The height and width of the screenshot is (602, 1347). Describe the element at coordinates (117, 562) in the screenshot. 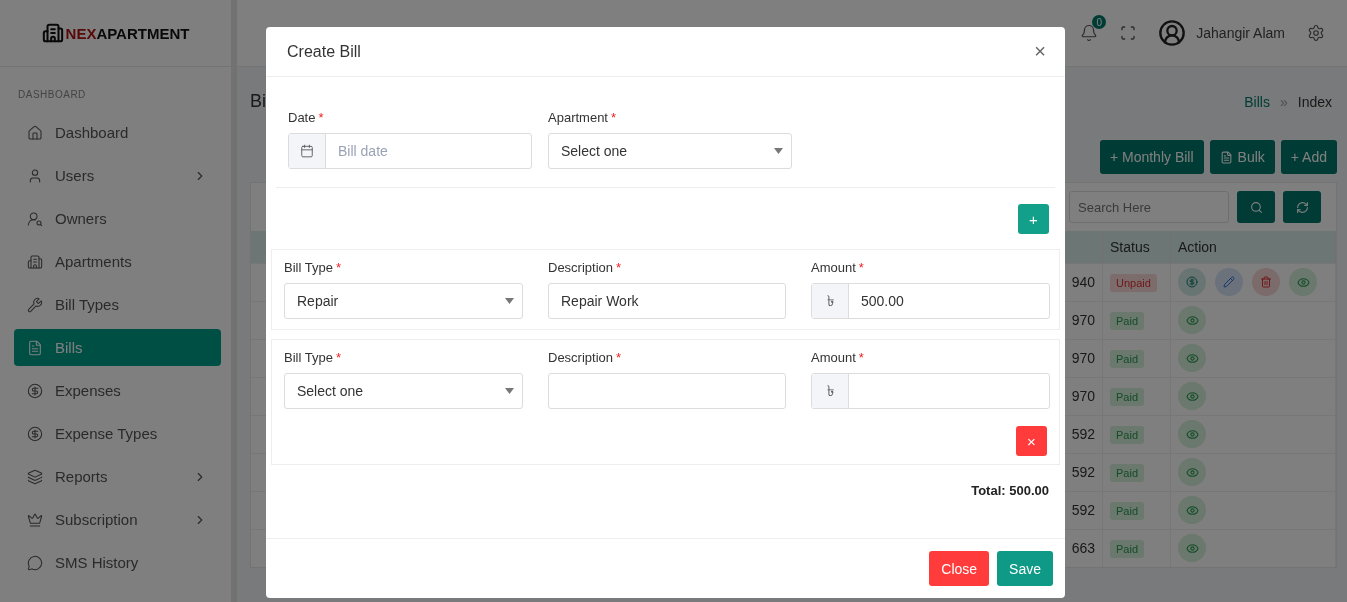

I see `sidebar-item: SMS History` at that location.